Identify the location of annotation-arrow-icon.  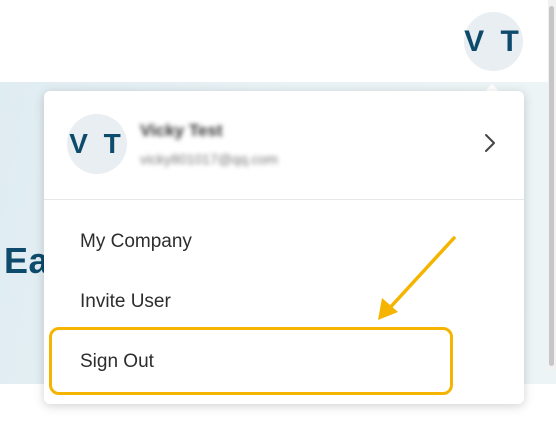
(417, 278).